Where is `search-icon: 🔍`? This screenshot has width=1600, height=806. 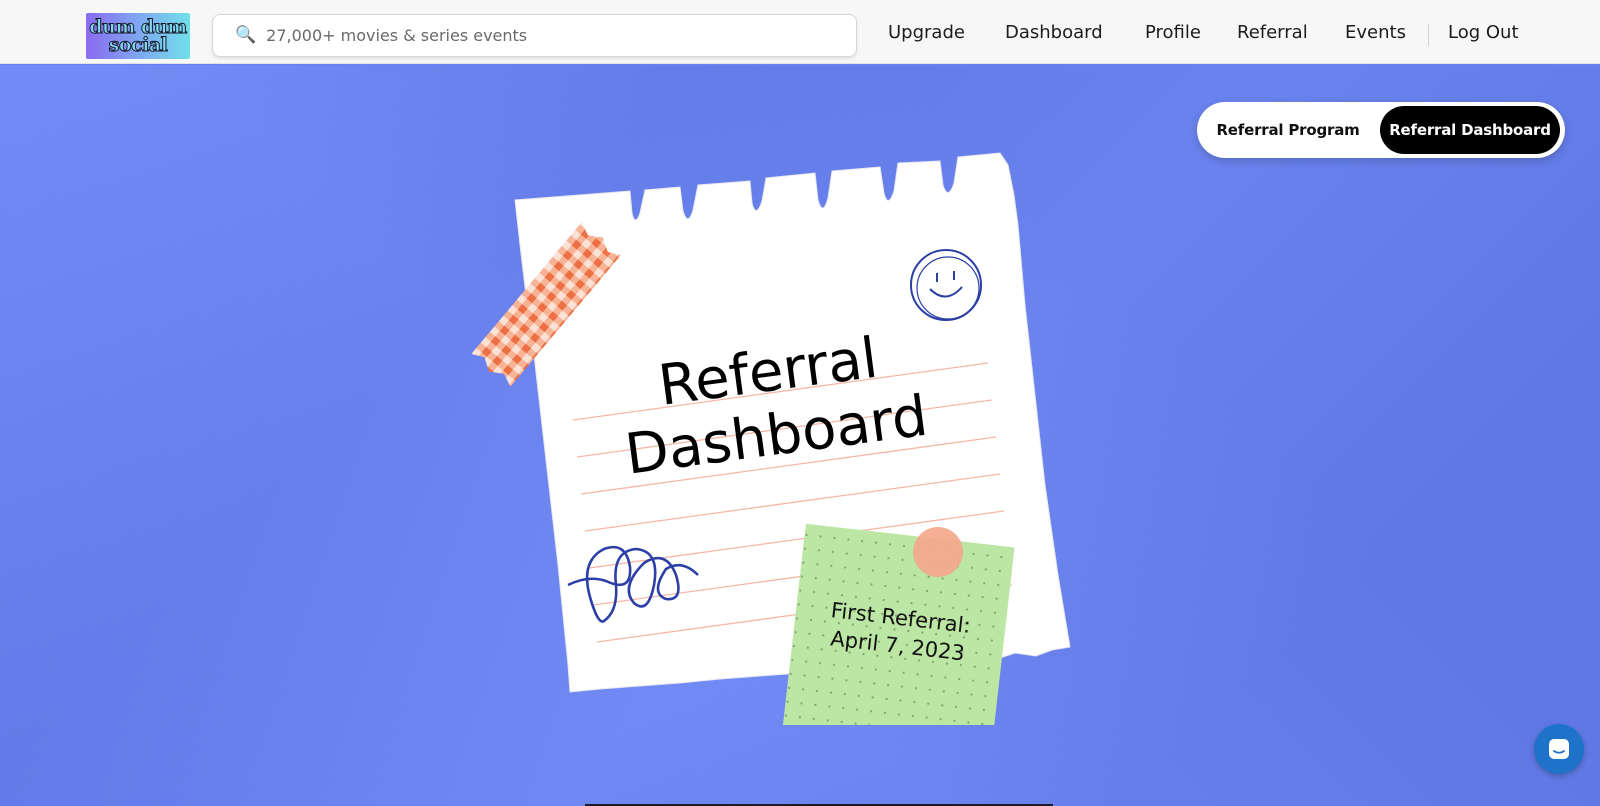 search-icon: 🔍 is located at coordinates (246, 35).